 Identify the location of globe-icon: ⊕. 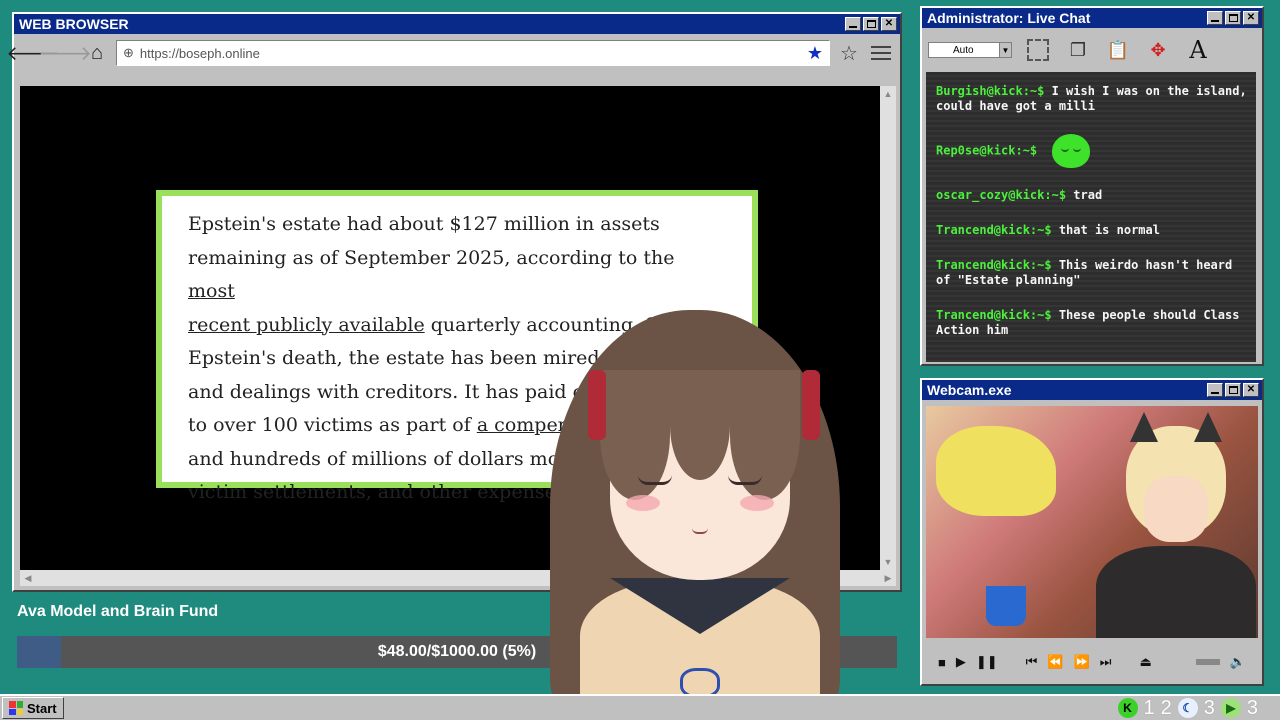
(128, 52).